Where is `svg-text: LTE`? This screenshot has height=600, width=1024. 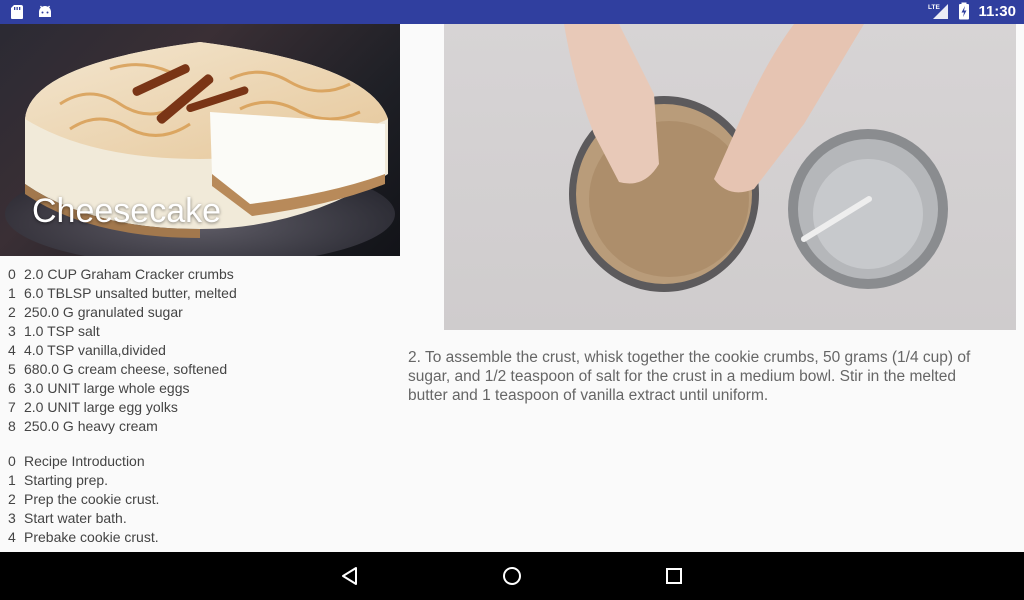
svg-text: LTE is located at coordinates (934, 7).